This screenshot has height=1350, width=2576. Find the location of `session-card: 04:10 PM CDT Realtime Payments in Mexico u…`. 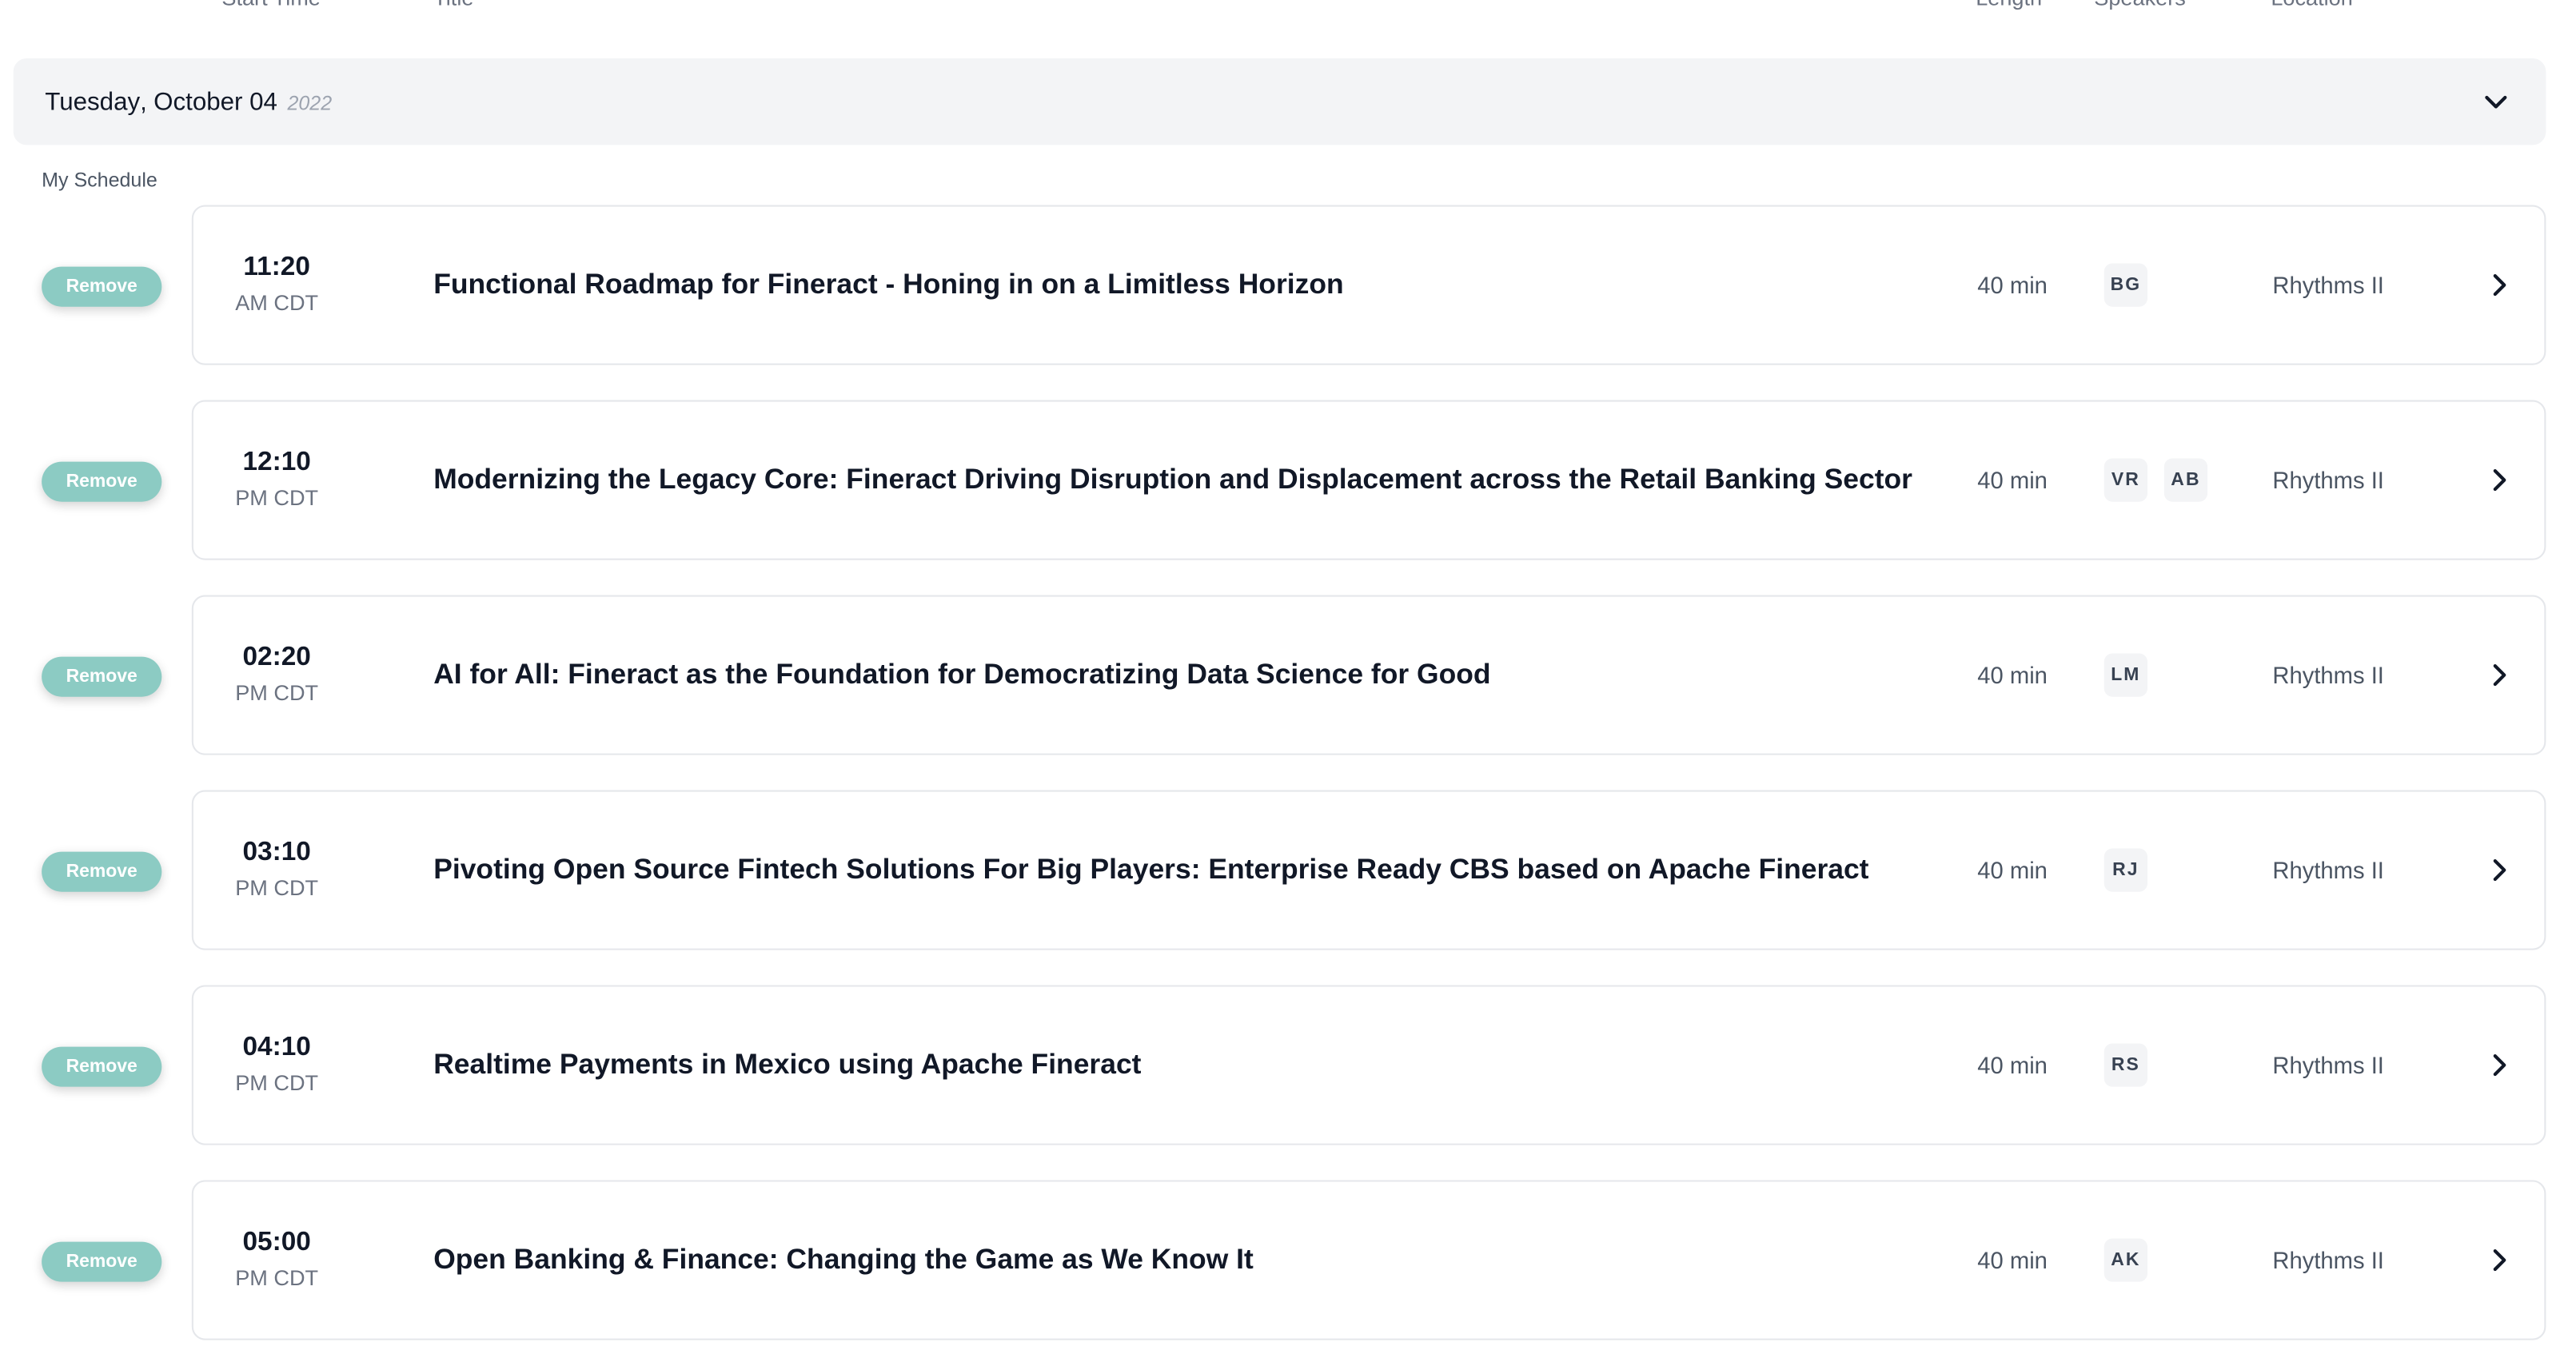

session-card: 04:10 PM CDT Realtime Payments in Mexico u… is located at coordinates (1368, 1065).